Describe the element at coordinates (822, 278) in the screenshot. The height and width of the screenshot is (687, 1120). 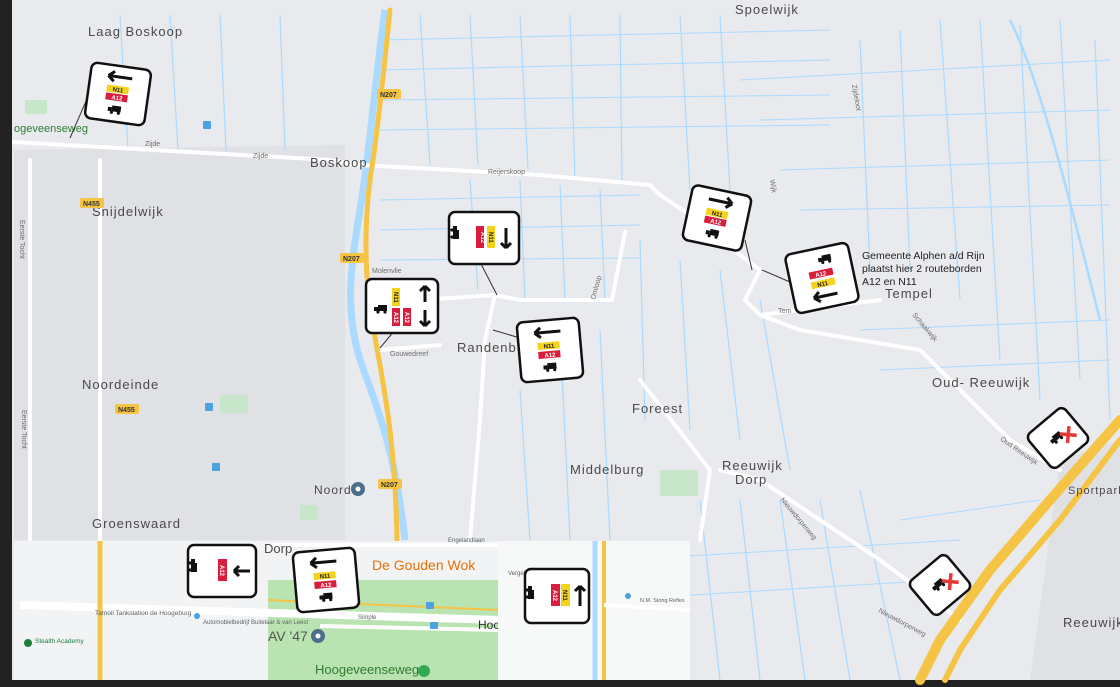
I see `route-sign-tempel: A12 N11` at that location.